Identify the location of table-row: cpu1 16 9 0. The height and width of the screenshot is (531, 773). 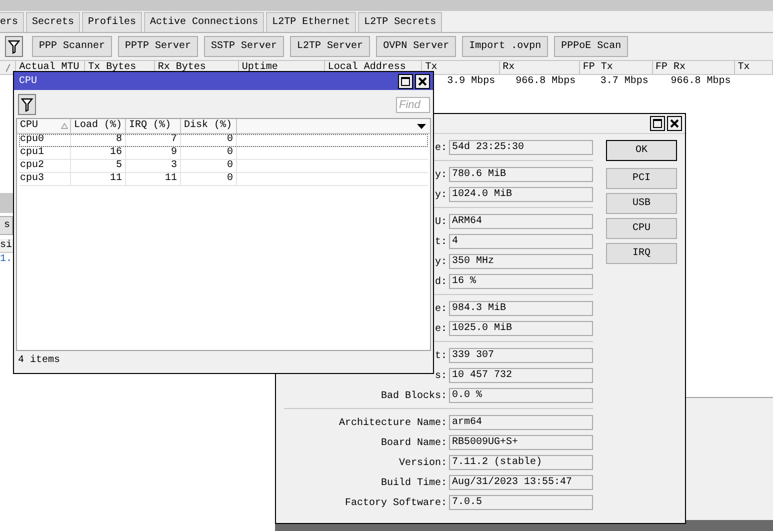
(223, 153).